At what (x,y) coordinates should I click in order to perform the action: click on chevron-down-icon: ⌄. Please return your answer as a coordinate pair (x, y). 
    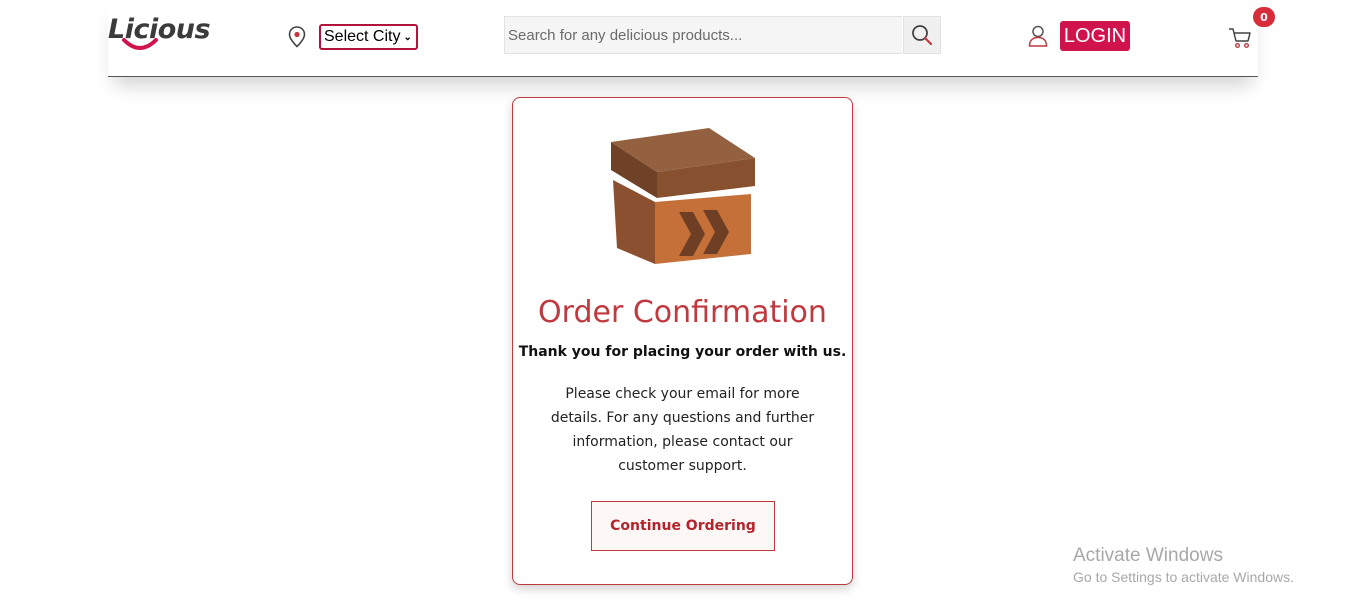
    Looking at the image, I should click on (407, 37).